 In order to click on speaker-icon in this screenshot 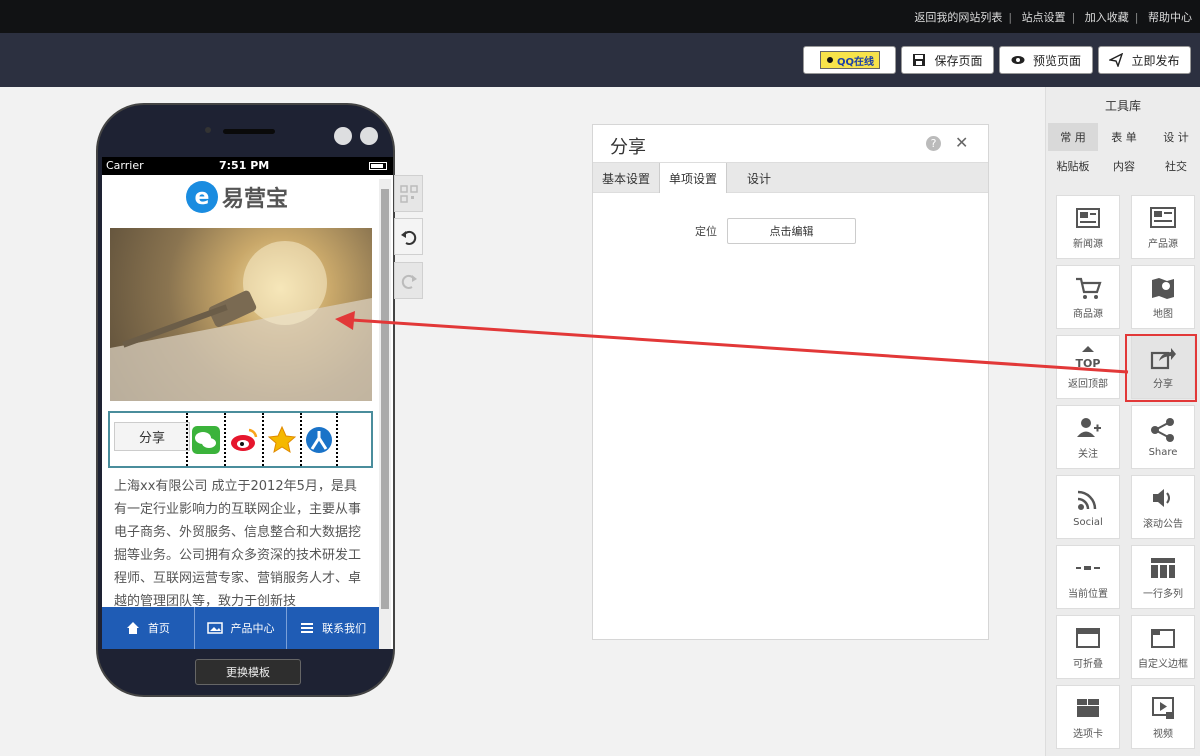, I will do `click(1161, 497)`.